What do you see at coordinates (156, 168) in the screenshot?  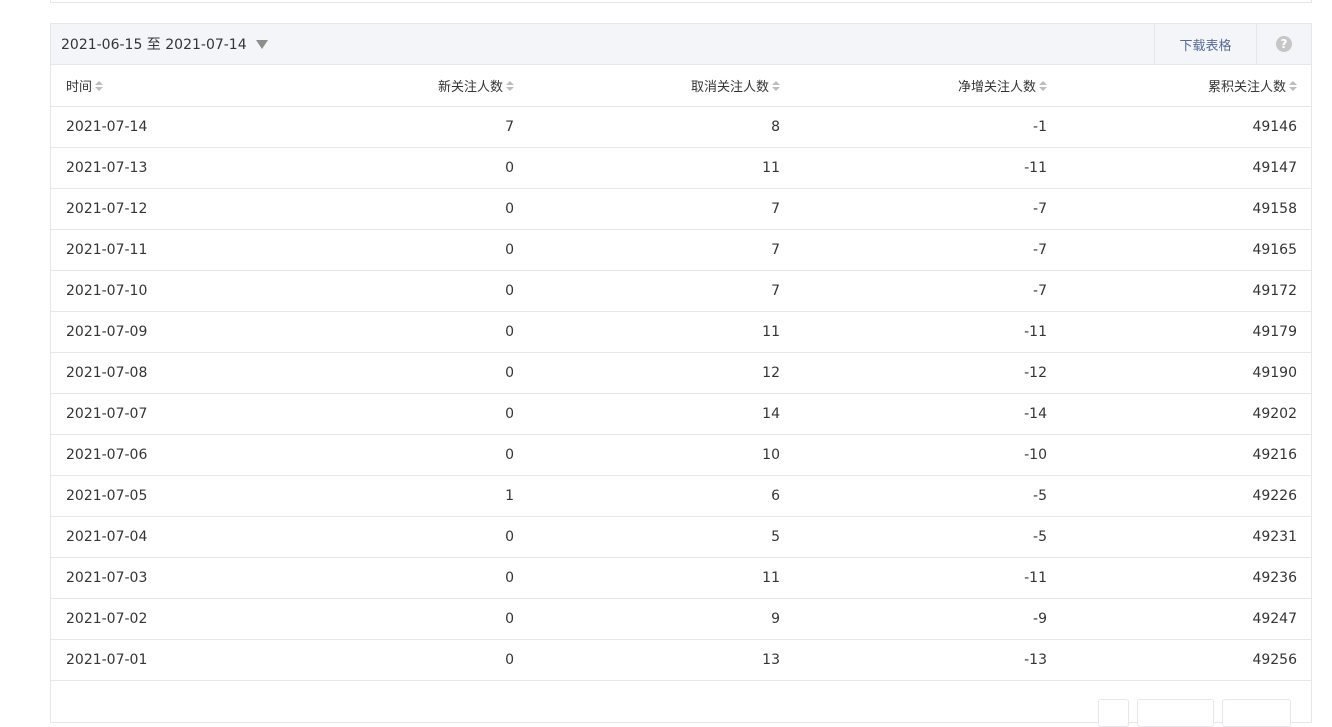 I see `cell-date: 2021-07-13` at bounding box center [156, 168].